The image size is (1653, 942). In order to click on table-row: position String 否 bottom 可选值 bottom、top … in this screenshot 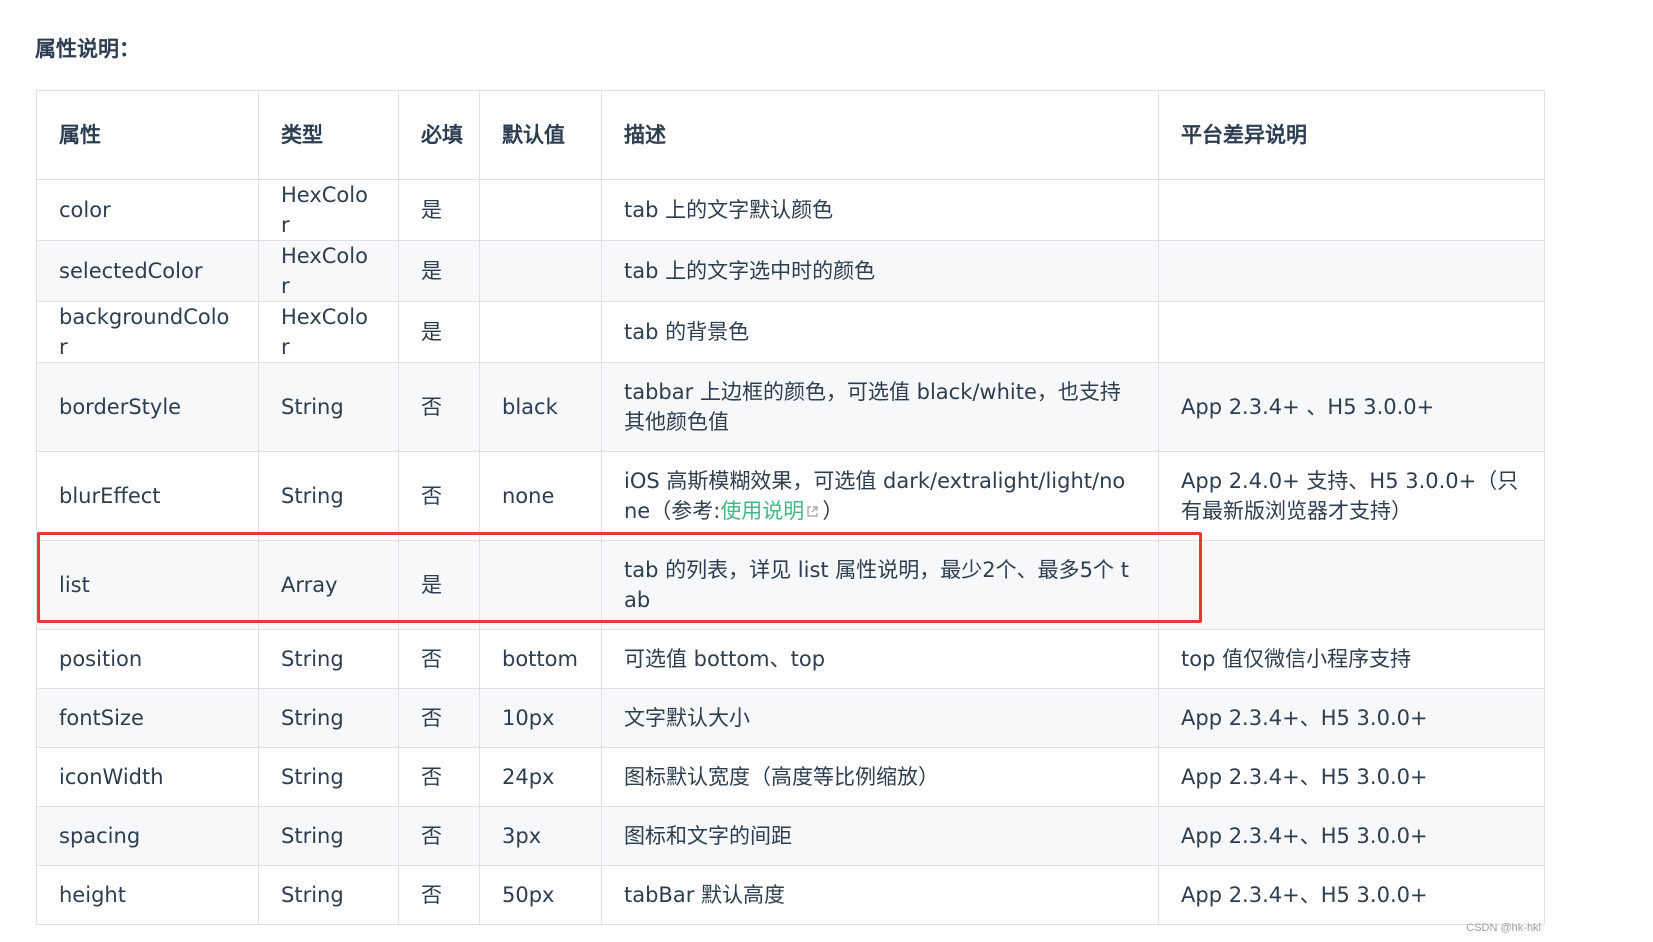, I will do `click(790, 659)`.